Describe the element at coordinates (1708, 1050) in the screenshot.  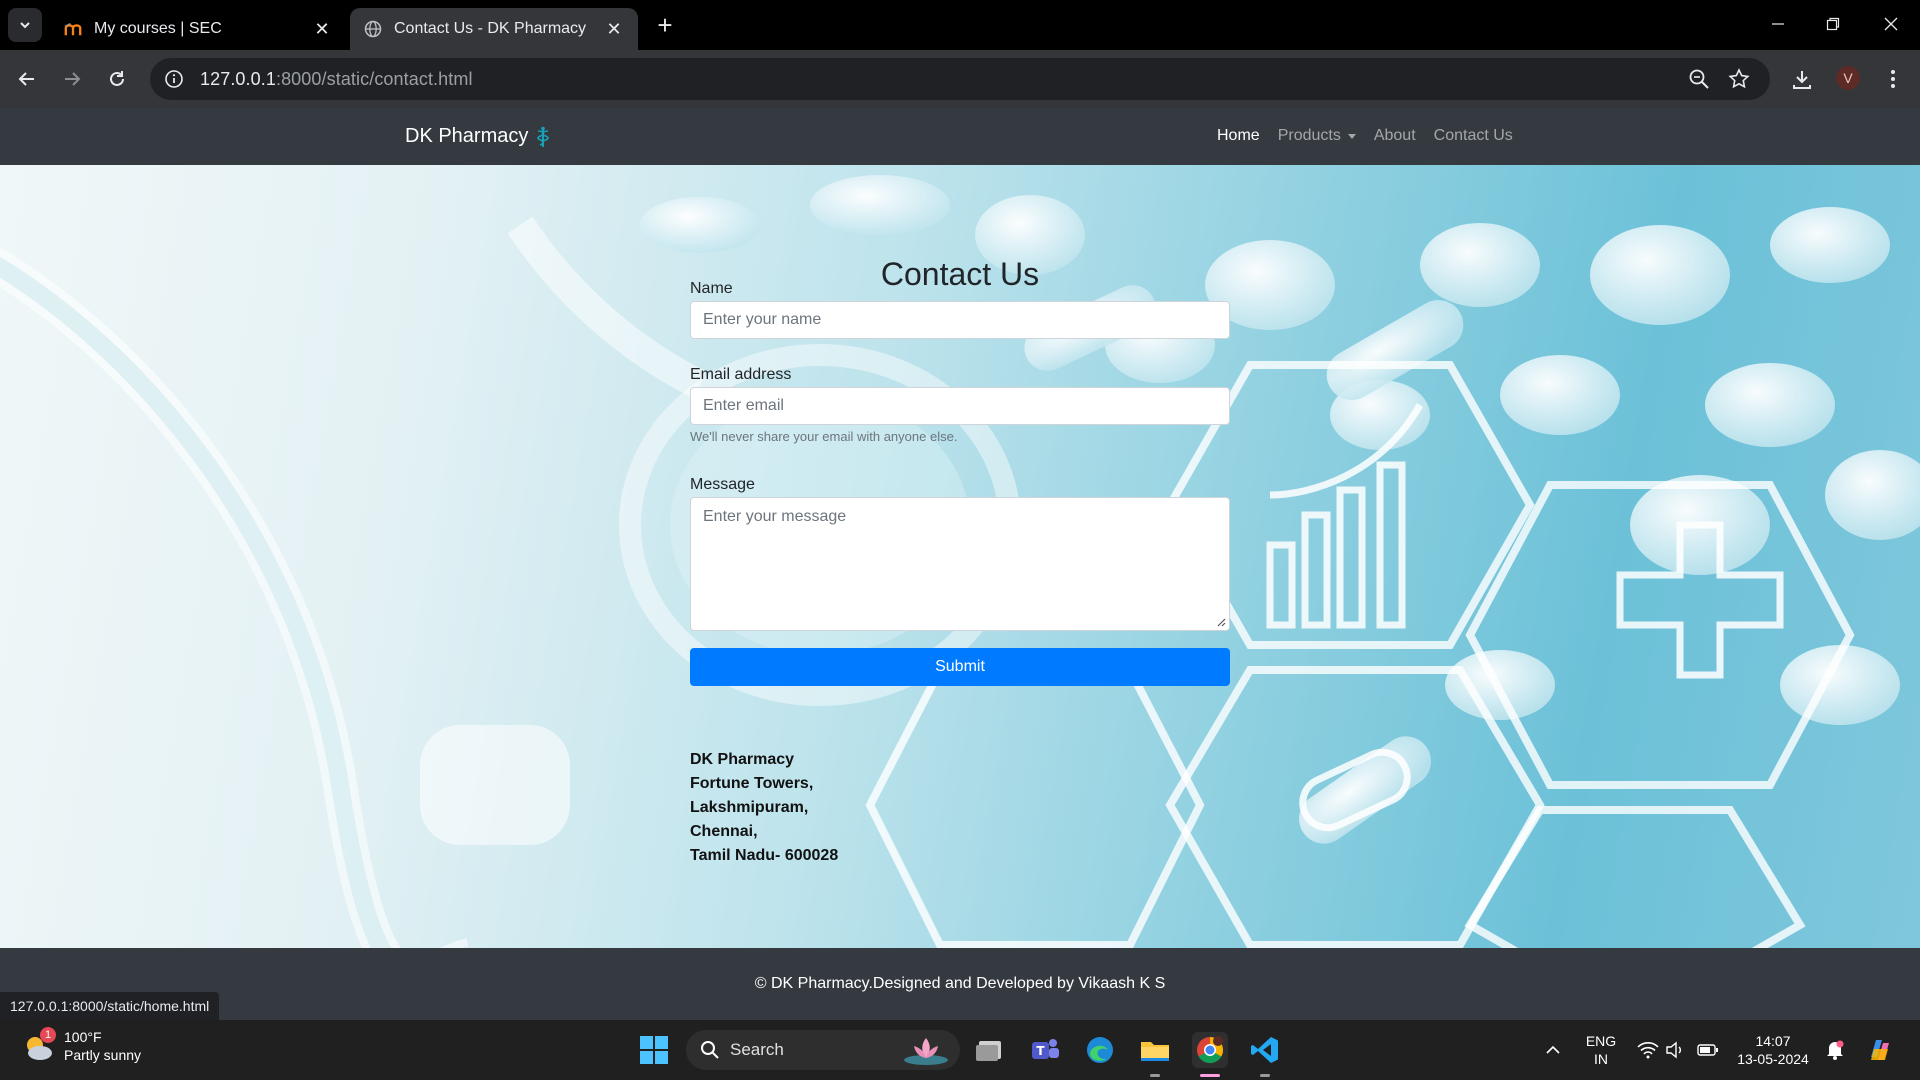
I see `battery-icon` at that location.